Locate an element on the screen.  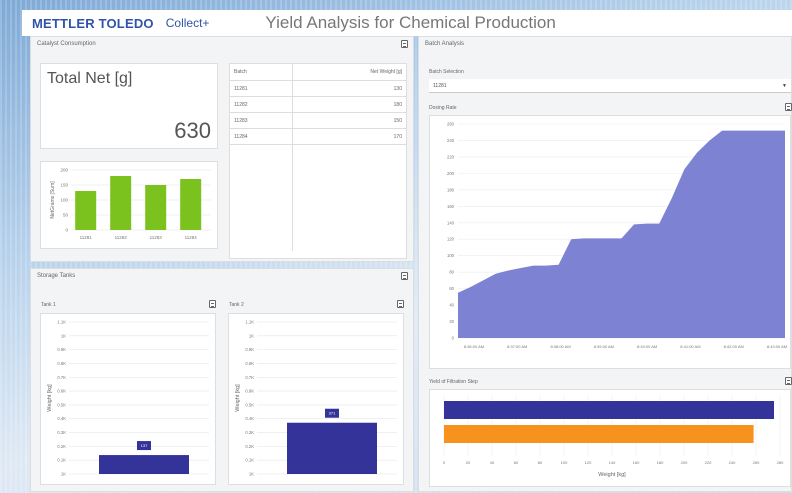
y-tick-label: 150 is located at coordinates (64, 185).